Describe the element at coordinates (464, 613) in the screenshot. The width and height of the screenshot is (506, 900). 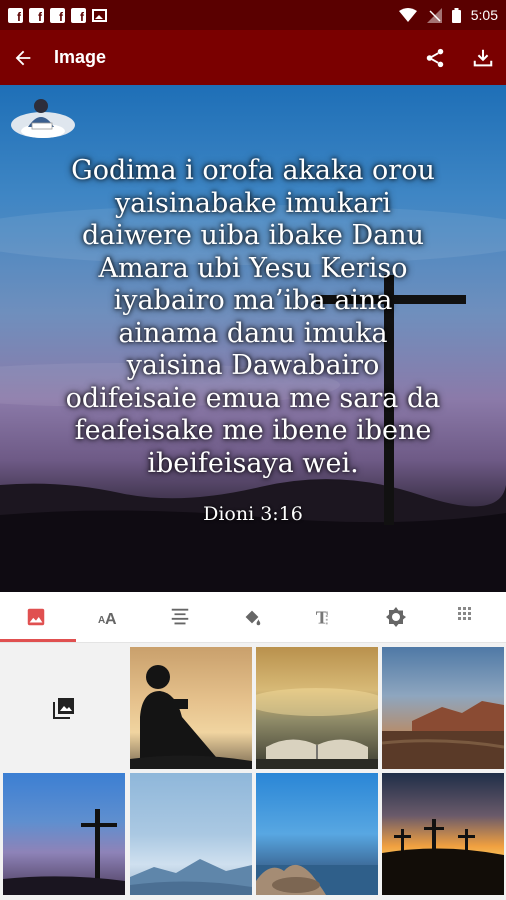
I see `pattern-icon` at that location.